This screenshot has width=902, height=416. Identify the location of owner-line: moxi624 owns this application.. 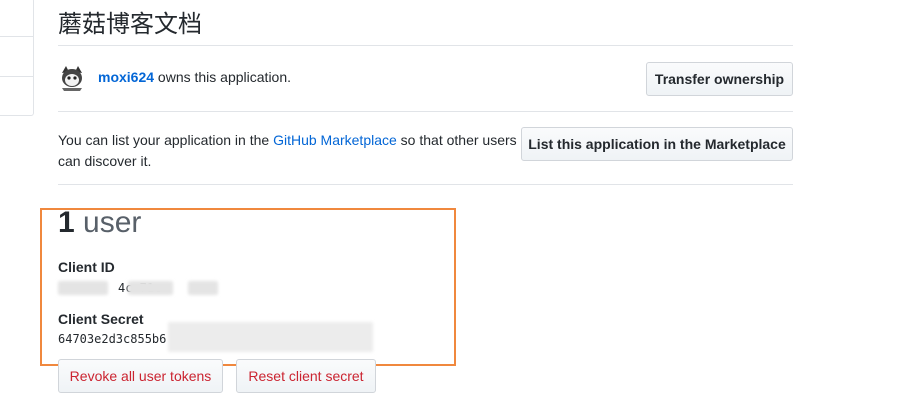
(194, 77).